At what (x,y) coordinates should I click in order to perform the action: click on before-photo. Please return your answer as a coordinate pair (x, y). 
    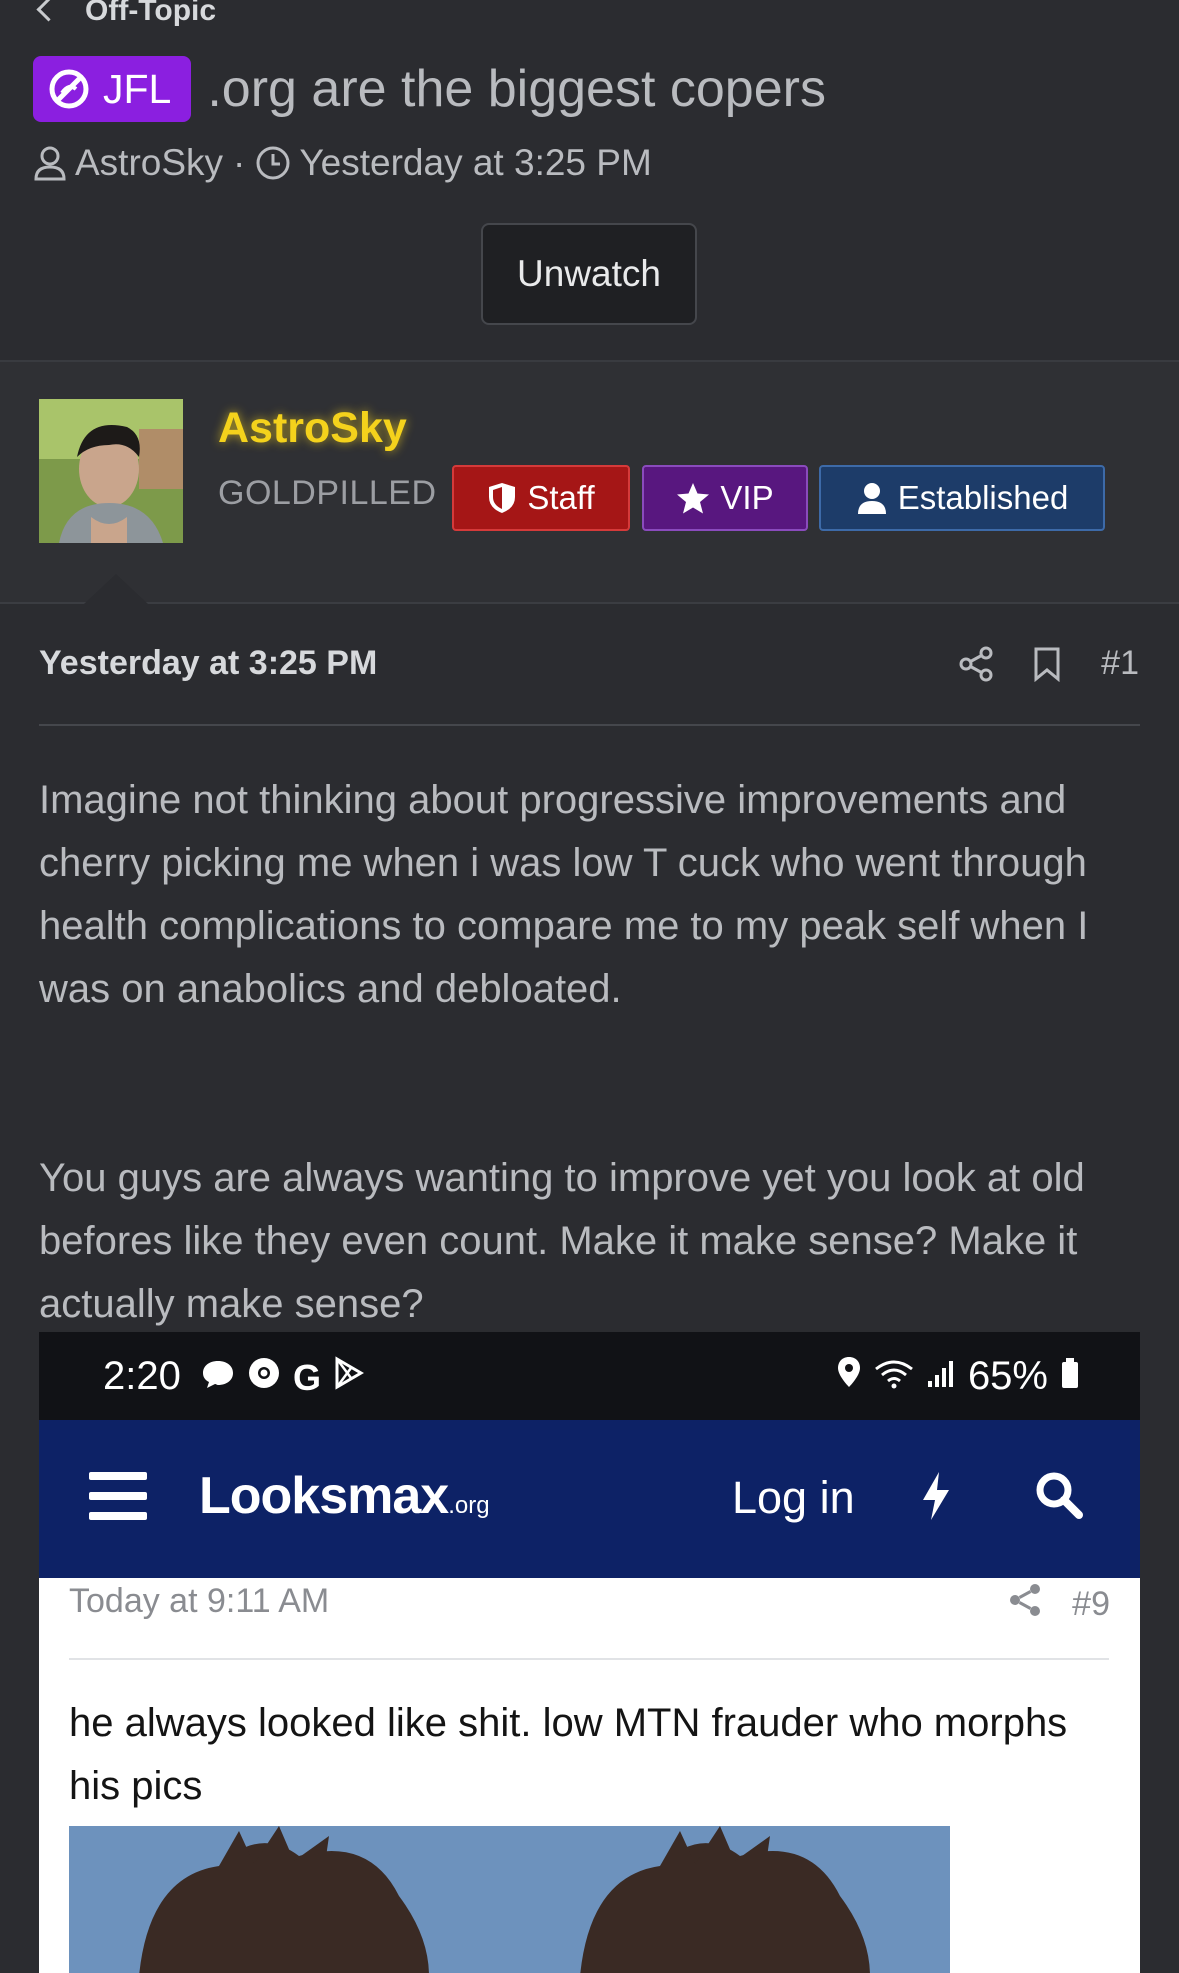
    Looking at the image, I should click on (289, 1899).